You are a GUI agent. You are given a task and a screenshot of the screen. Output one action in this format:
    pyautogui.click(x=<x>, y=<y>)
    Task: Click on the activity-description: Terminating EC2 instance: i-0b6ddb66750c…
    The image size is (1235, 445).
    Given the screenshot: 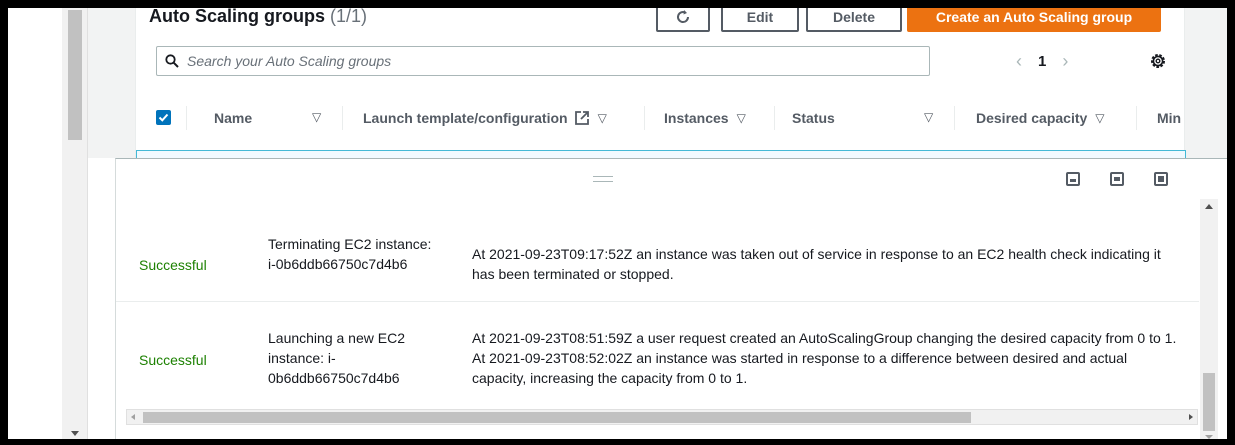 What is the action you would take?
    pyautogui.click(x=350, y=254)
    